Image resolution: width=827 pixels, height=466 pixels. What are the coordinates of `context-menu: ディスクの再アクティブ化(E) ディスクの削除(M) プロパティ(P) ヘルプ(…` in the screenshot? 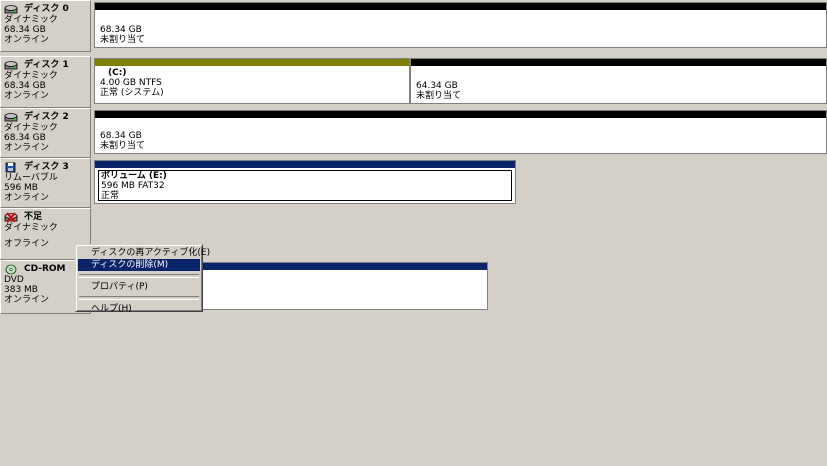 It's located at (142, 279).